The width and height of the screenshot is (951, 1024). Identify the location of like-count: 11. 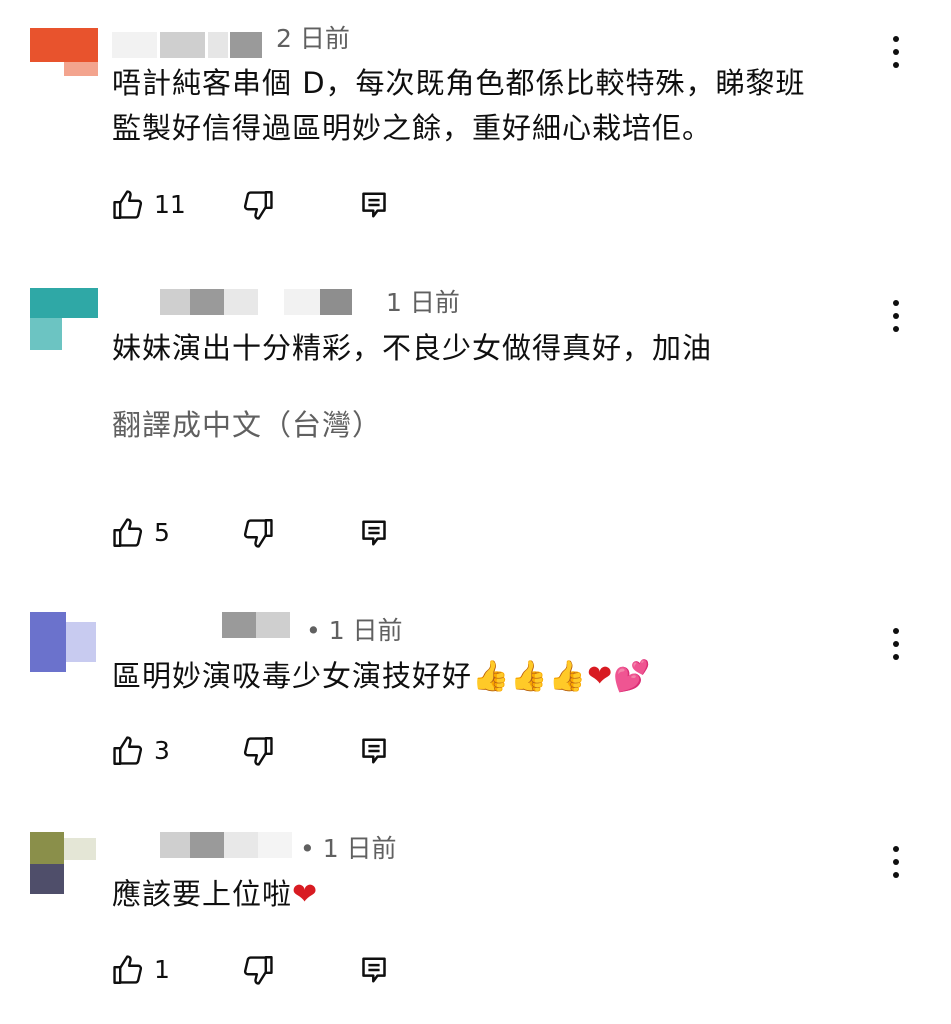
(170, 204).